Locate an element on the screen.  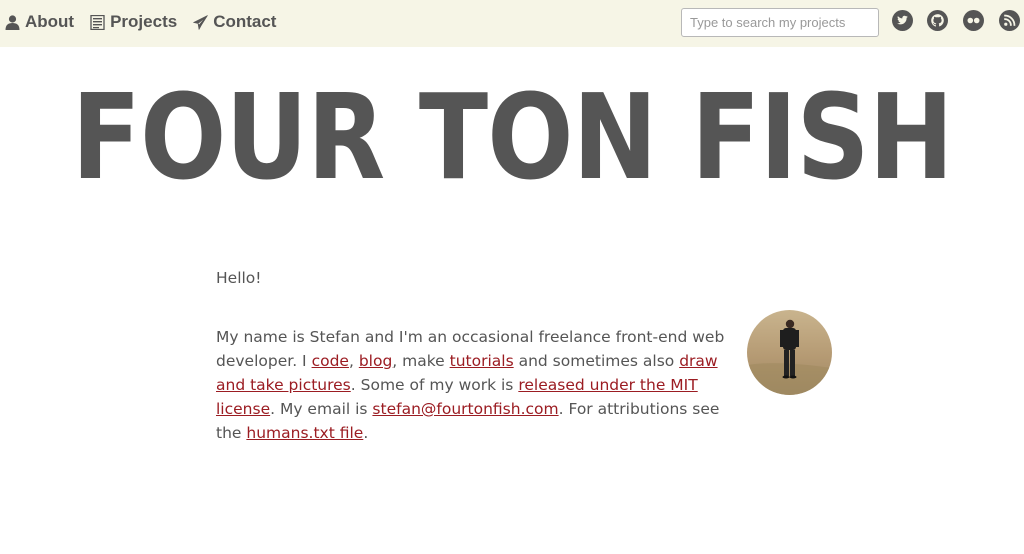
blog-link: blog is located at coordinates (375, 361).